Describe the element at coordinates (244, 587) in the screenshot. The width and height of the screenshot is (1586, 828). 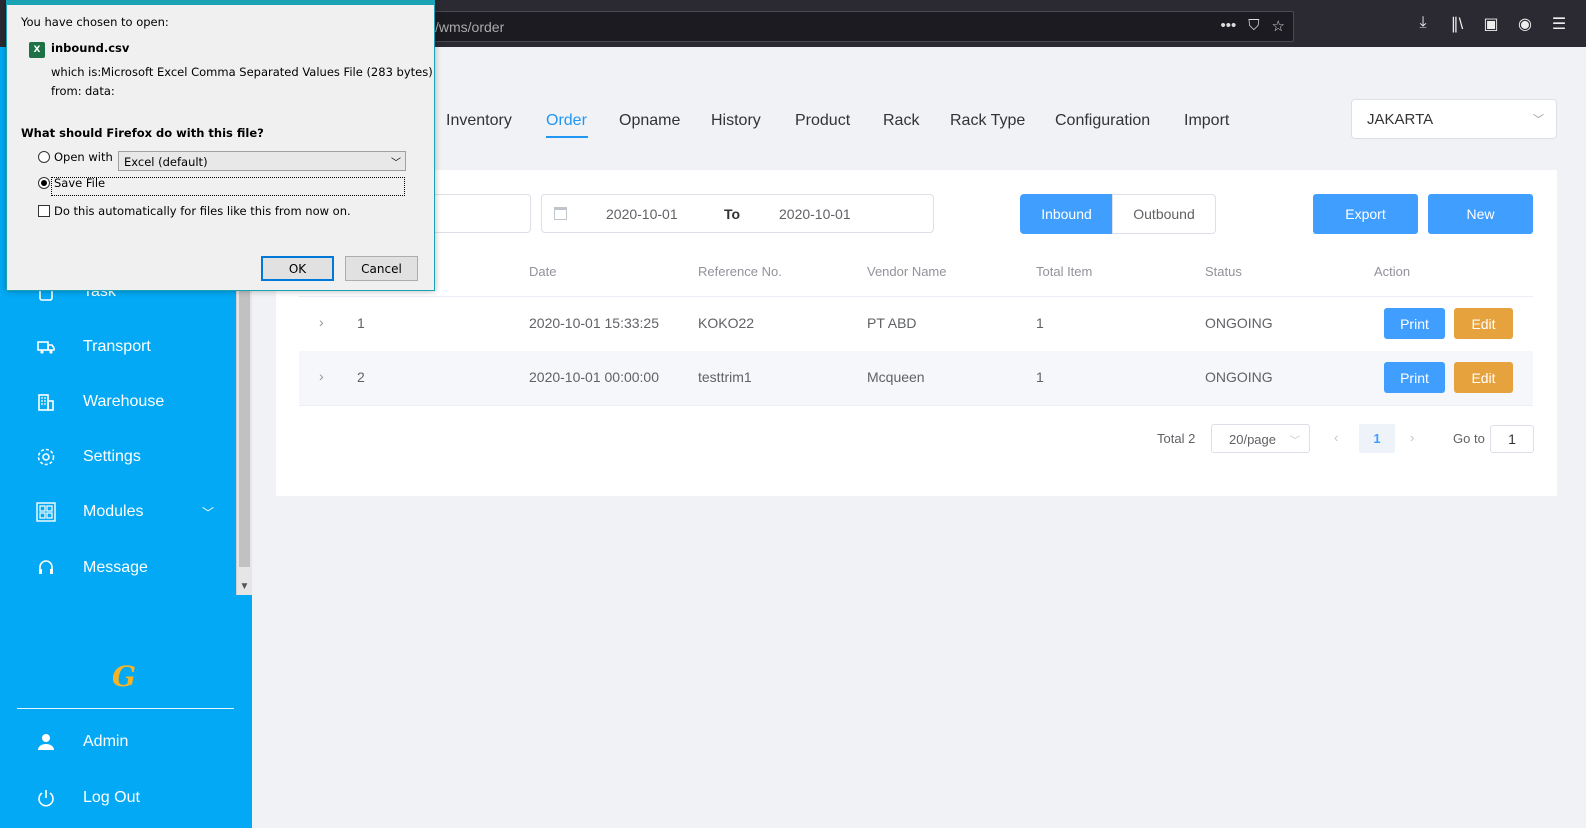
I see `scroll-down-icon: ▼` at that location.